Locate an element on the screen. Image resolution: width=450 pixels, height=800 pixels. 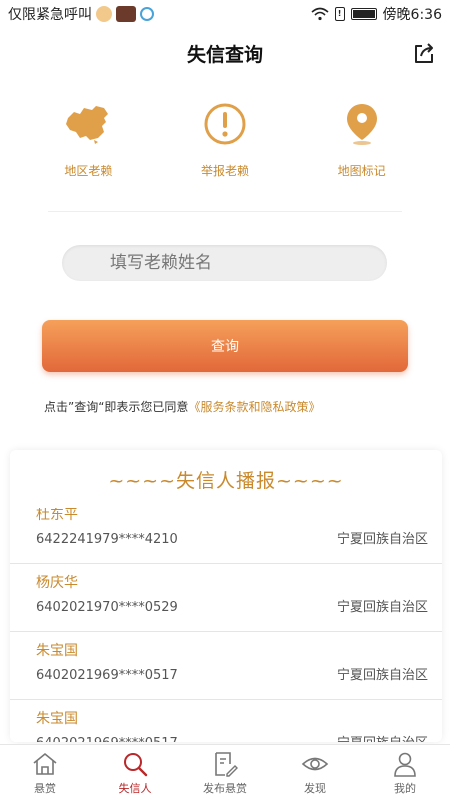
tab-label: 发布悬赏 is located at coordinates (225, 788).